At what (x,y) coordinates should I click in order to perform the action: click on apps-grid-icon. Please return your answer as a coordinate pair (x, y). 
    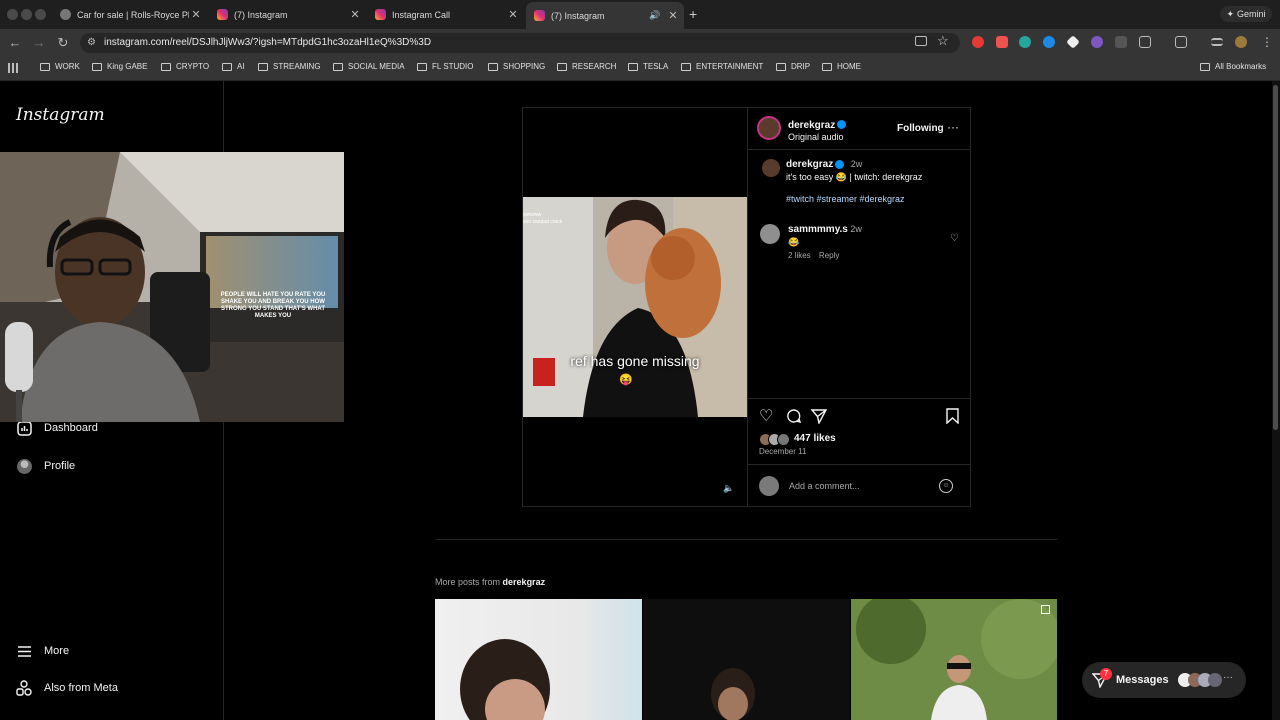
    Looking at the image, I should click on (13, 68).